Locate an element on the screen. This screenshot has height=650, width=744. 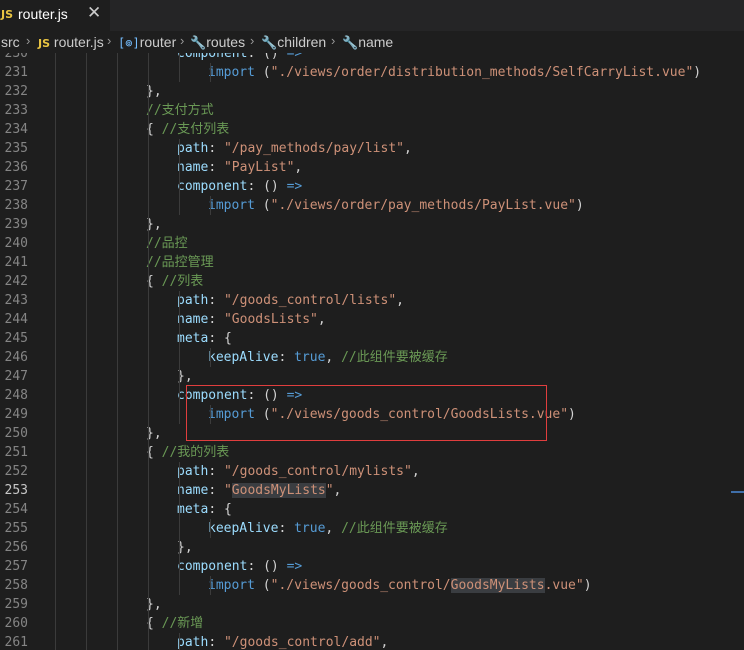
line-number: 241 is located at coordinates (16, 262).